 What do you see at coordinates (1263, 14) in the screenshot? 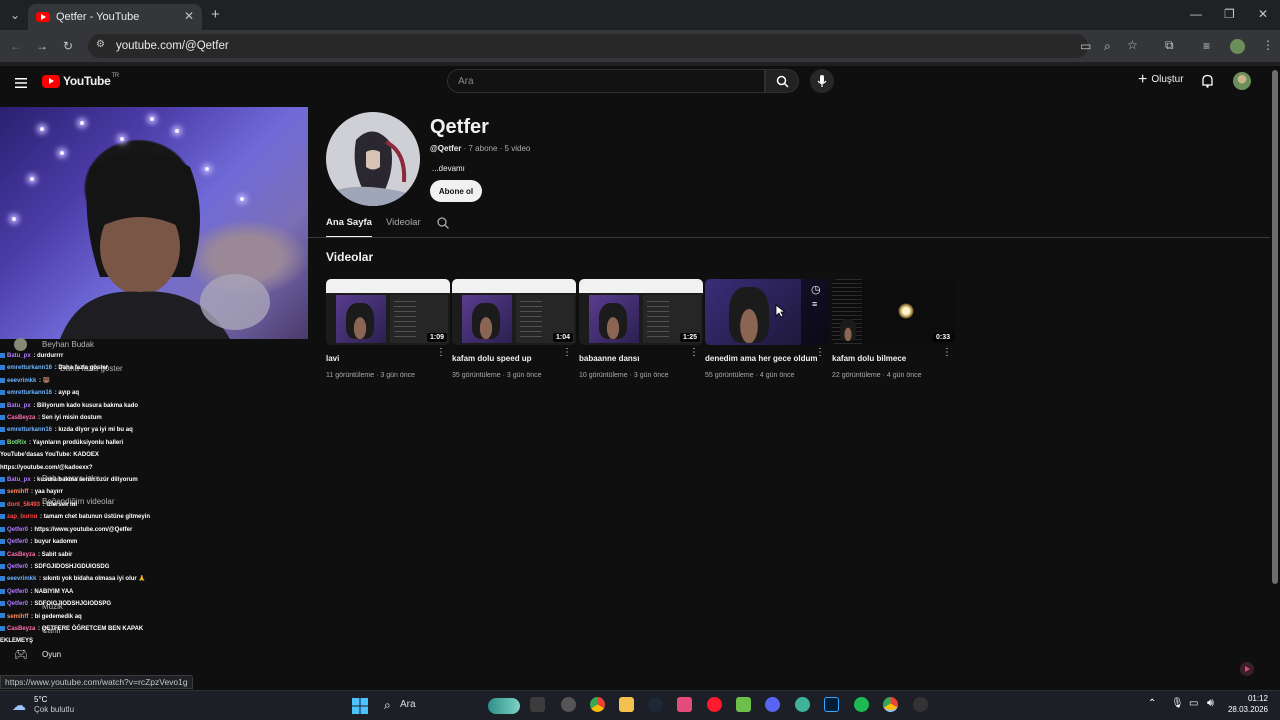
I see `window-close-button: ✕` at bounding box center [1263, 14].